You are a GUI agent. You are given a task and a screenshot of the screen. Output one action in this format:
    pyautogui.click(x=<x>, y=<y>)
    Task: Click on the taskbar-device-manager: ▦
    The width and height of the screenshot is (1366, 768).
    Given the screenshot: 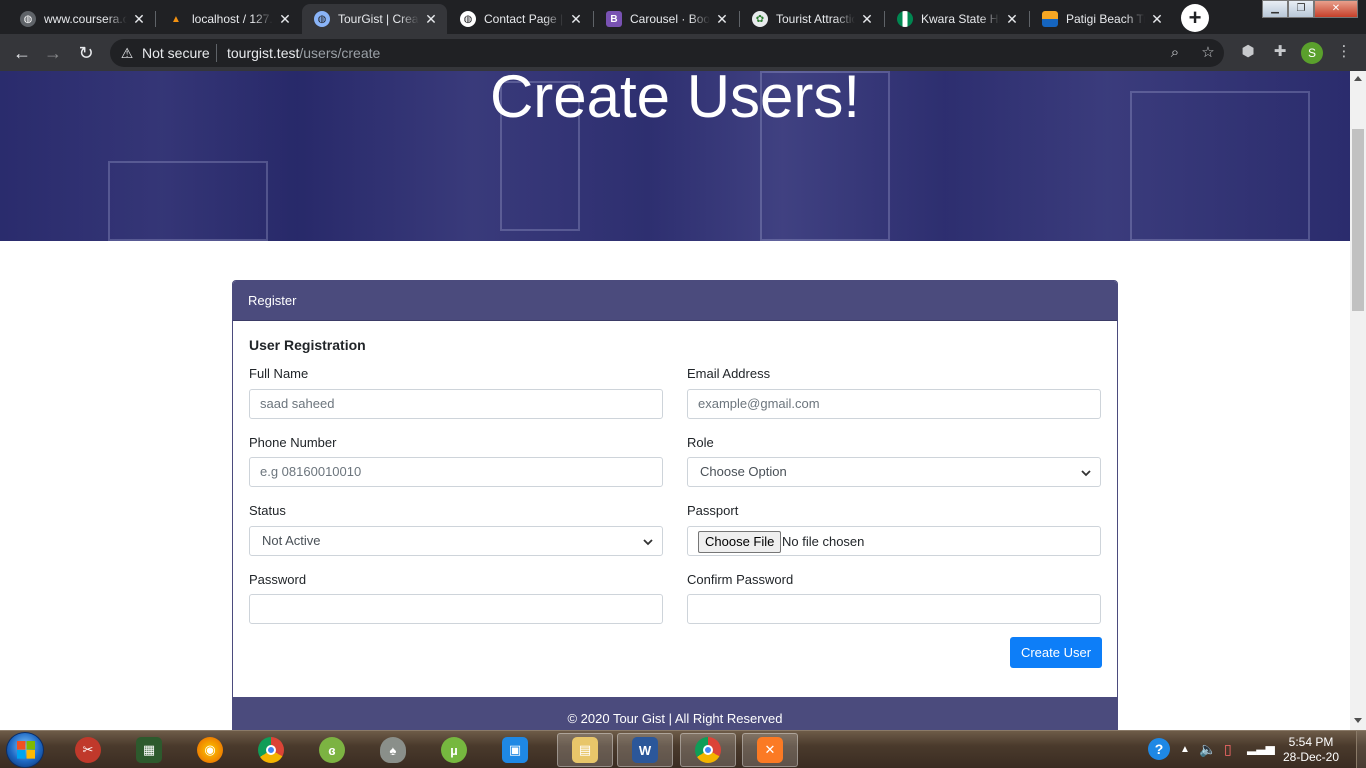 What is the action you would take?
    pyautogui.click(x=149, y=750)
    